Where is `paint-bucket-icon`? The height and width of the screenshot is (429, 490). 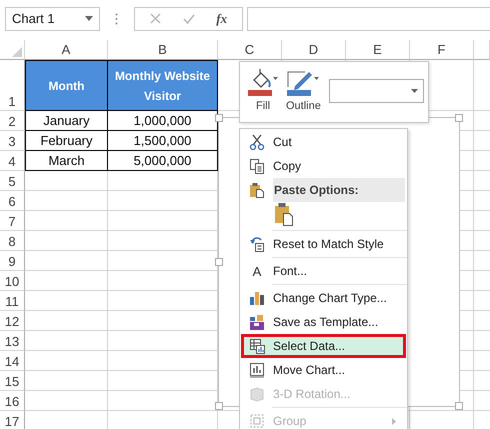 paint-bucket-icon is located at coordinates (263, 82).